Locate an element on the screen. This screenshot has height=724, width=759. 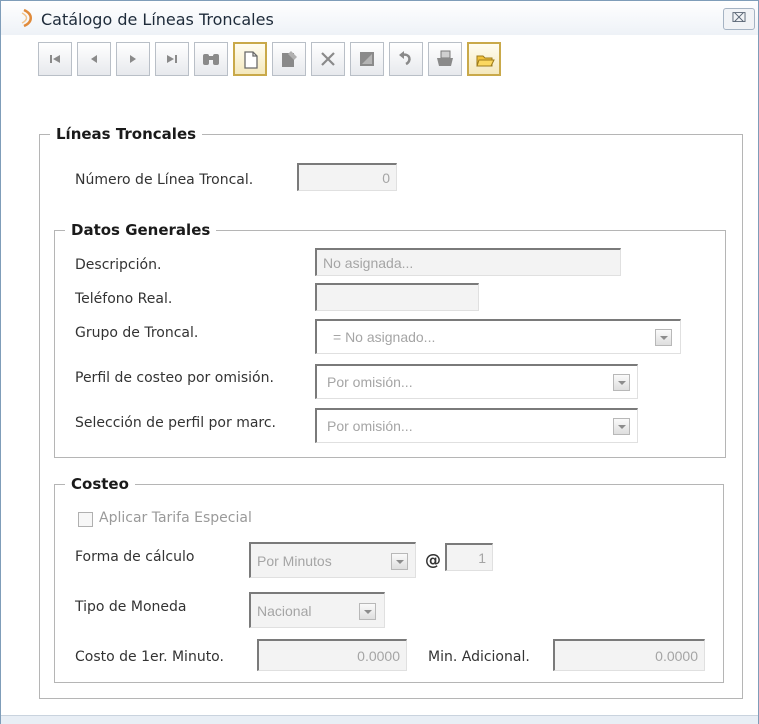
new-record-button is located at coordinates (250, 59).